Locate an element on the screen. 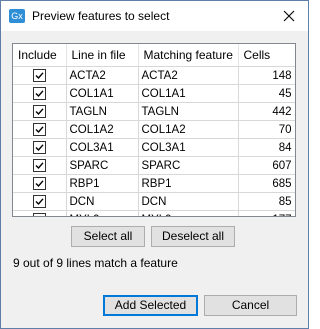 Image resolution: width=320 pixels, height=329 pixels. table-row: COL3A1 COL3A1 84 is located at coordinates (154, 147).